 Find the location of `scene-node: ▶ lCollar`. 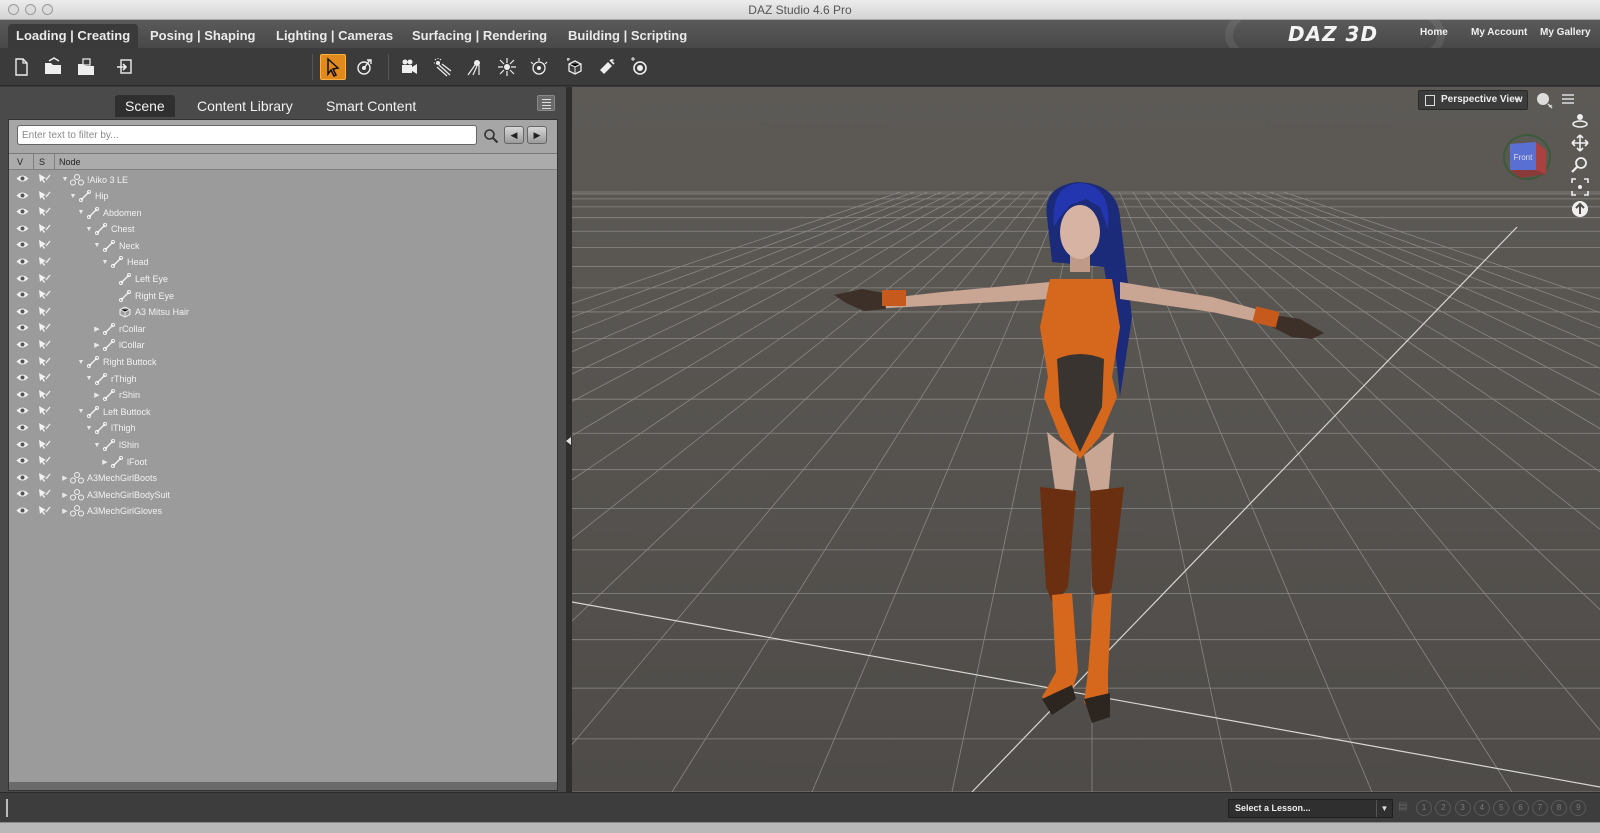

scene-node: ▶ lCollar is located at coordinates (119, 345).